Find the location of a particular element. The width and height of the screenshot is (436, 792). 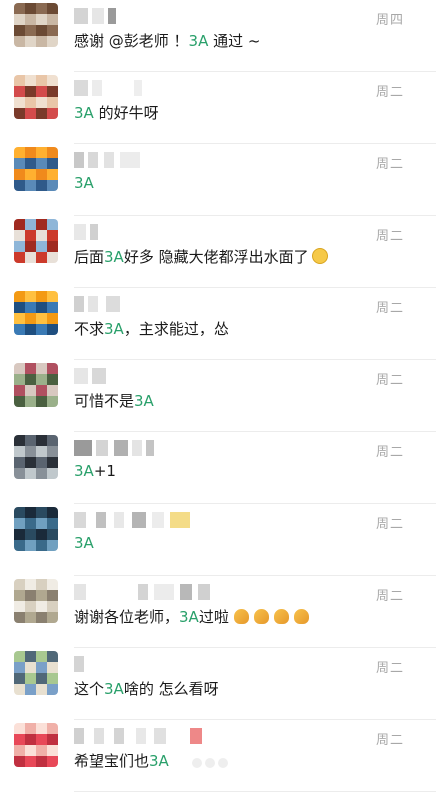

loading-dots-icon is located at coordinates (211, 762).